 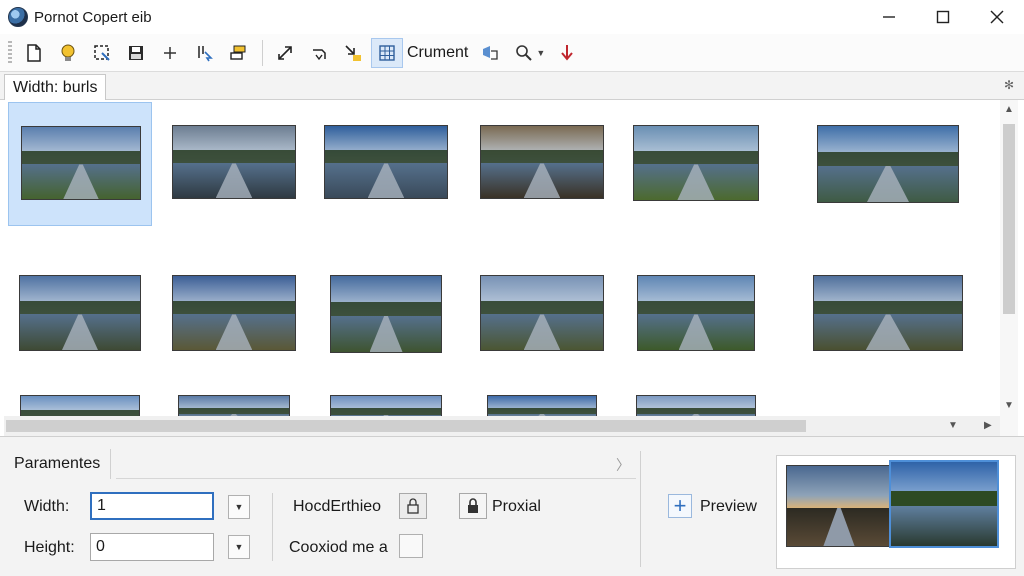 I want to click on rotate-button, so click(x=319, y=53).